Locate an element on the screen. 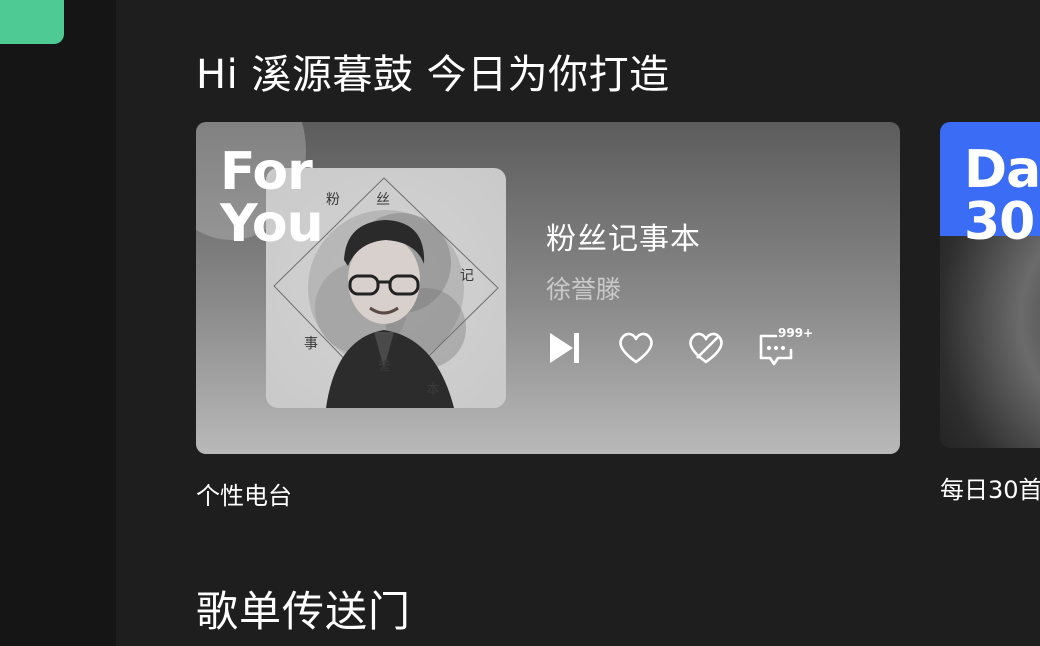 This screenshot has height=646, width=1040. daily-card-caption: 每日30首 is located at coordinates (990, 487).